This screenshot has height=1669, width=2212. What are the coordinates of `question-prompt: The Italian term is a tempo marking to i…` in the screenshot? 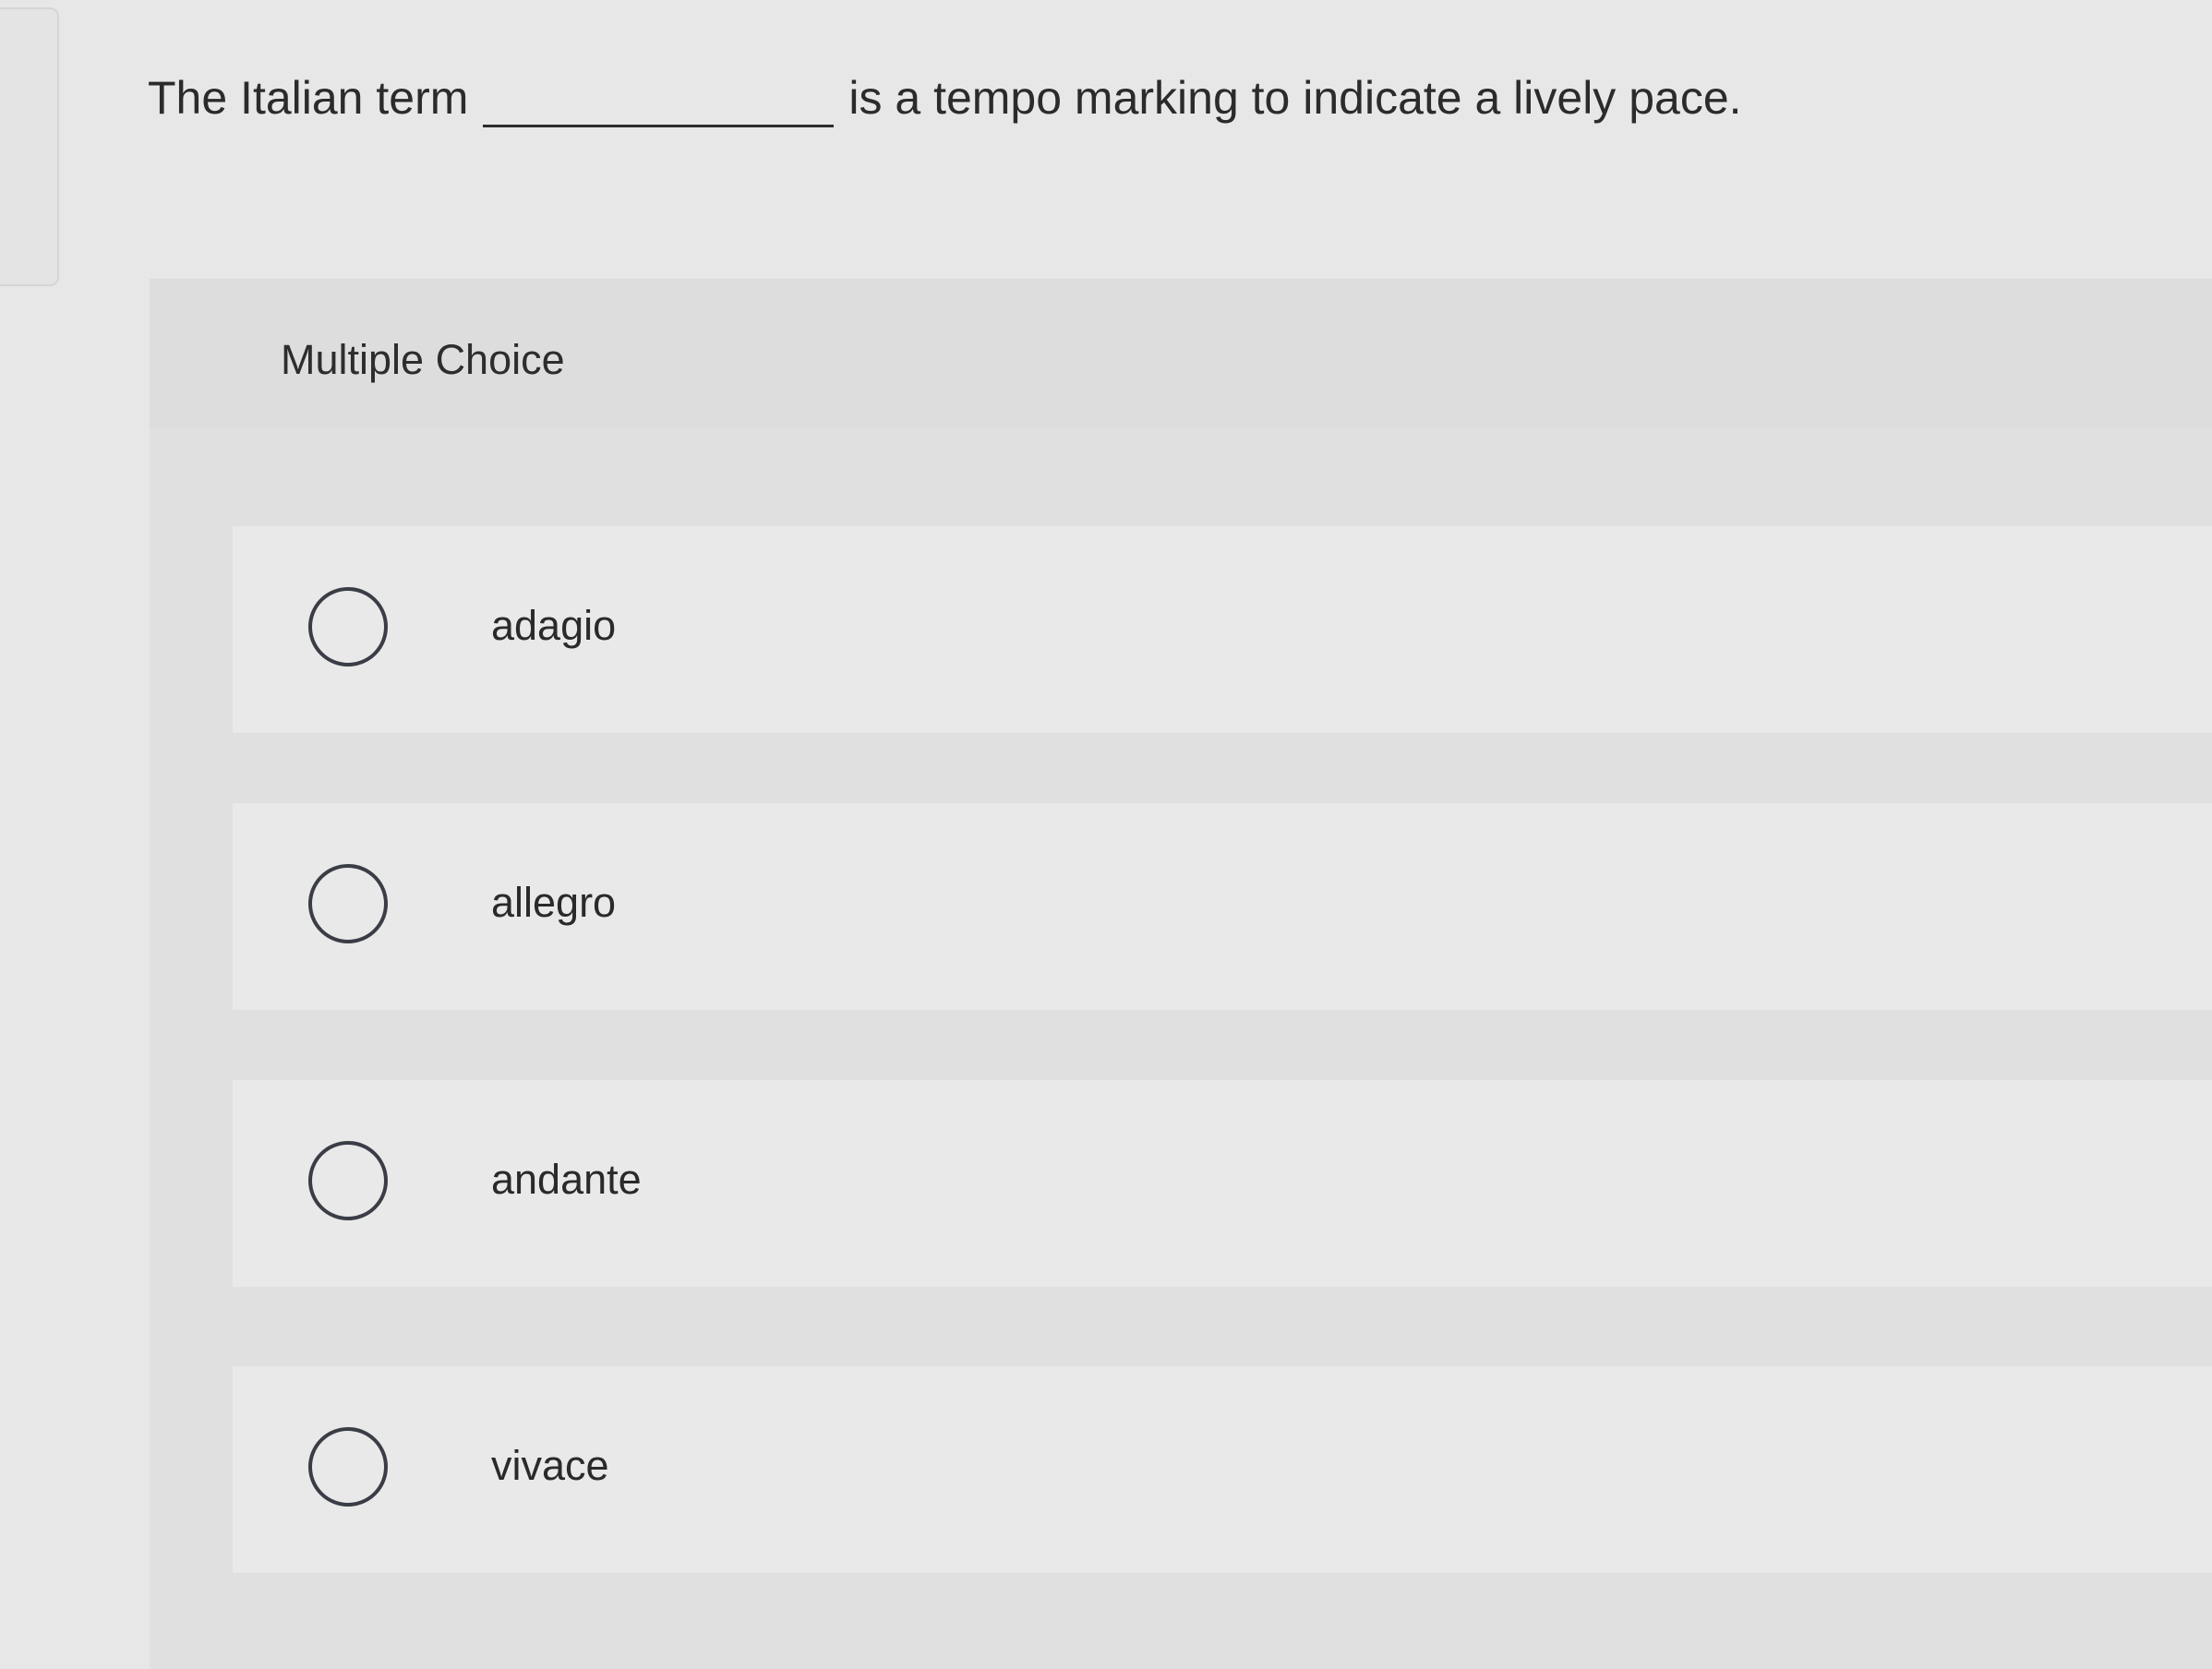 It's located at (945, 97).